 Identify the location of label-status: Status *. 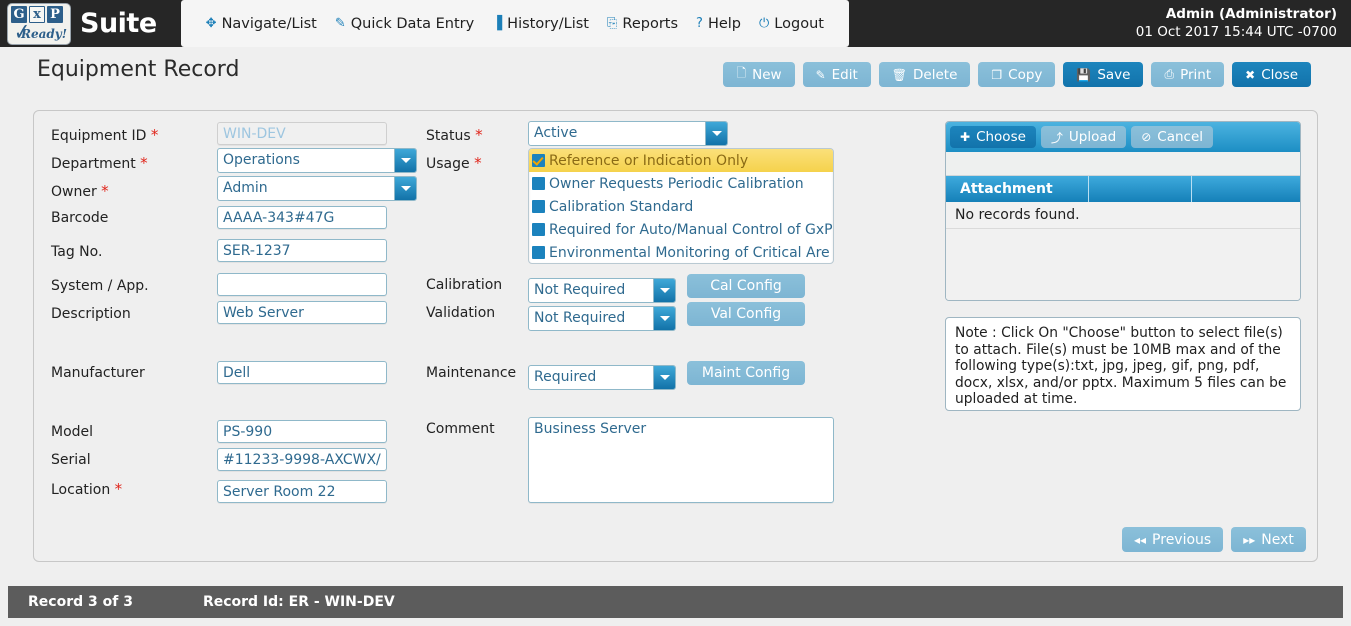
(454, 135).